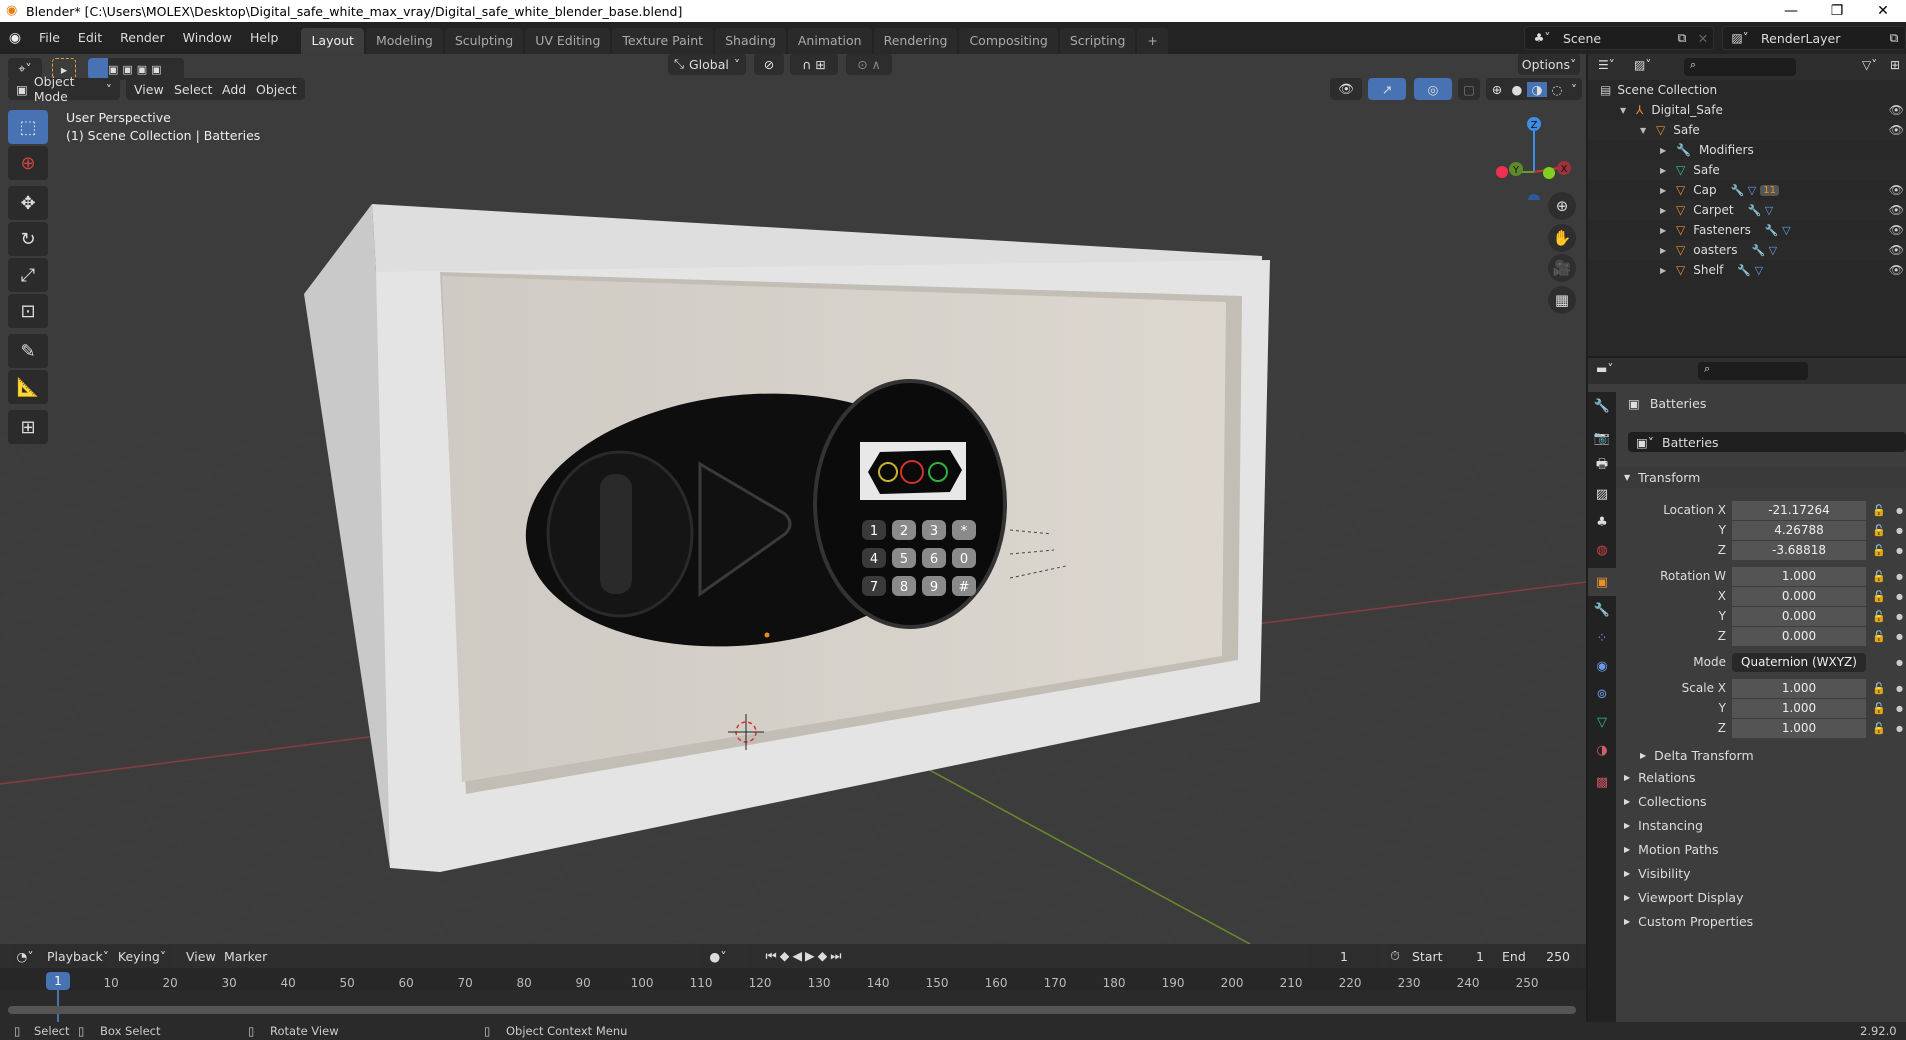 This screenshot has height=1040, width=1906. What do you see at coordinates (1747, 250) in the screenshot?
I see `outliner-item: ▶ ▽ oasters 🔧 ▽ 👁` at bounding box center [1747, 250].